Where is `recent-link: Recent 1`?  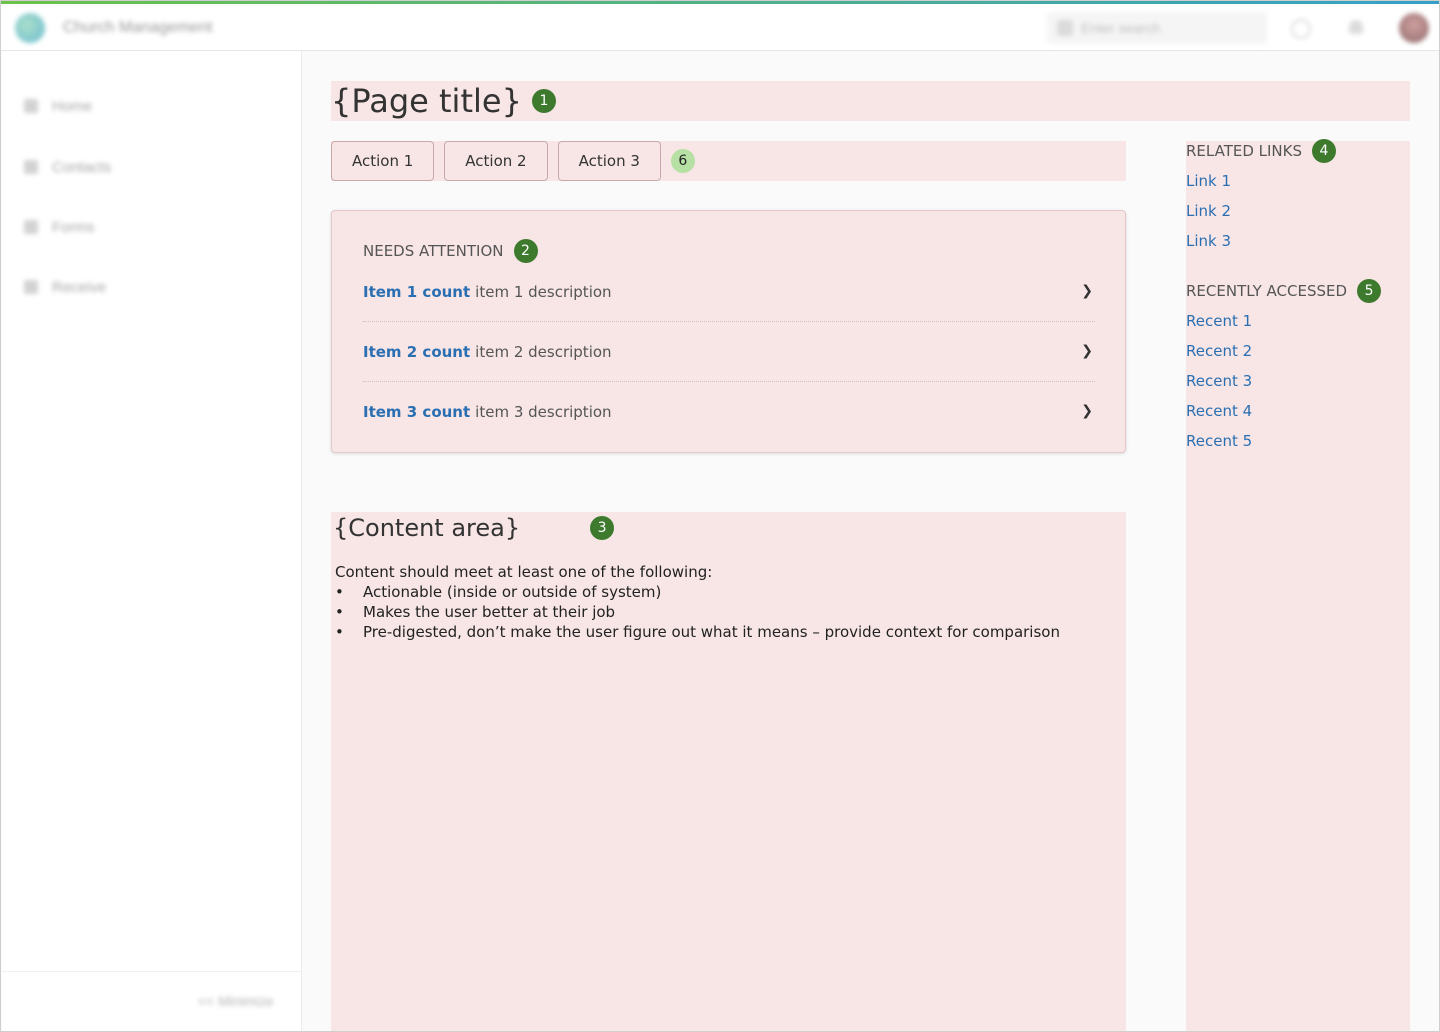
recent-link: Recent 1 is located at coordinates (1219, 321).